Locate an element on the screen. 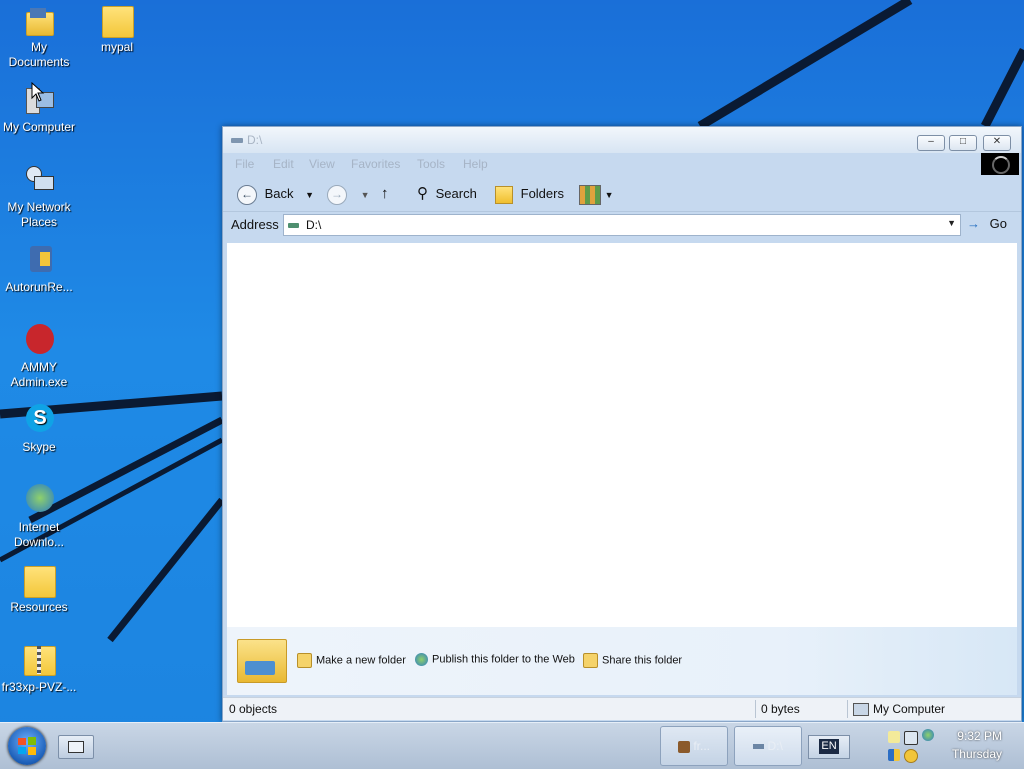 Image resolution: width=1024 pixels, height=769 pixels. windows-logo-icon is located at coordinates (27, 746).